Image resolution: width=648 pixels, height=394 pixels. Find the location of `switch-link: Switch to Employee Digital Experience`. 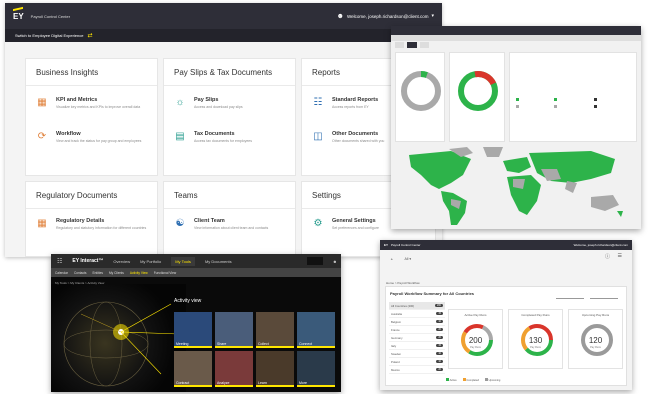

switch-link: Switch to Employee Digital Experience is located at coordinates (49, 35).